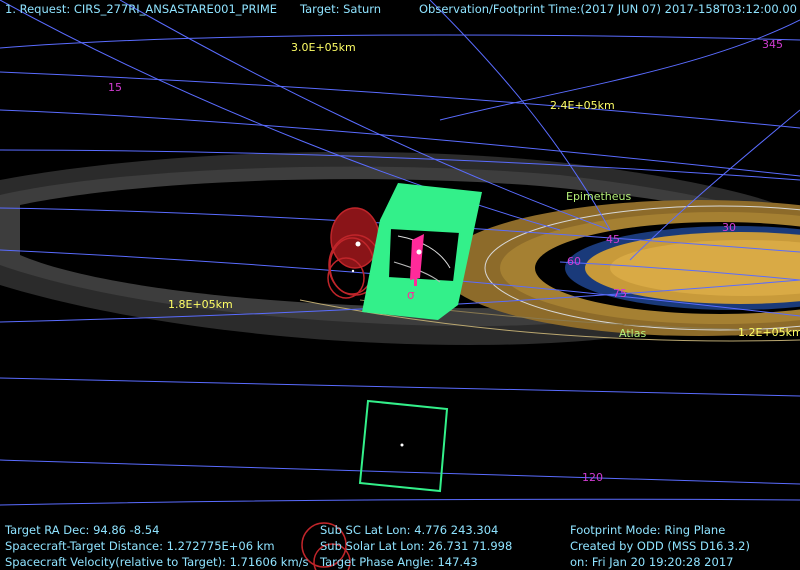  Describe the element at coordinates (574, 261) in the screenshot. I see `longitude-label: 60` at that location.